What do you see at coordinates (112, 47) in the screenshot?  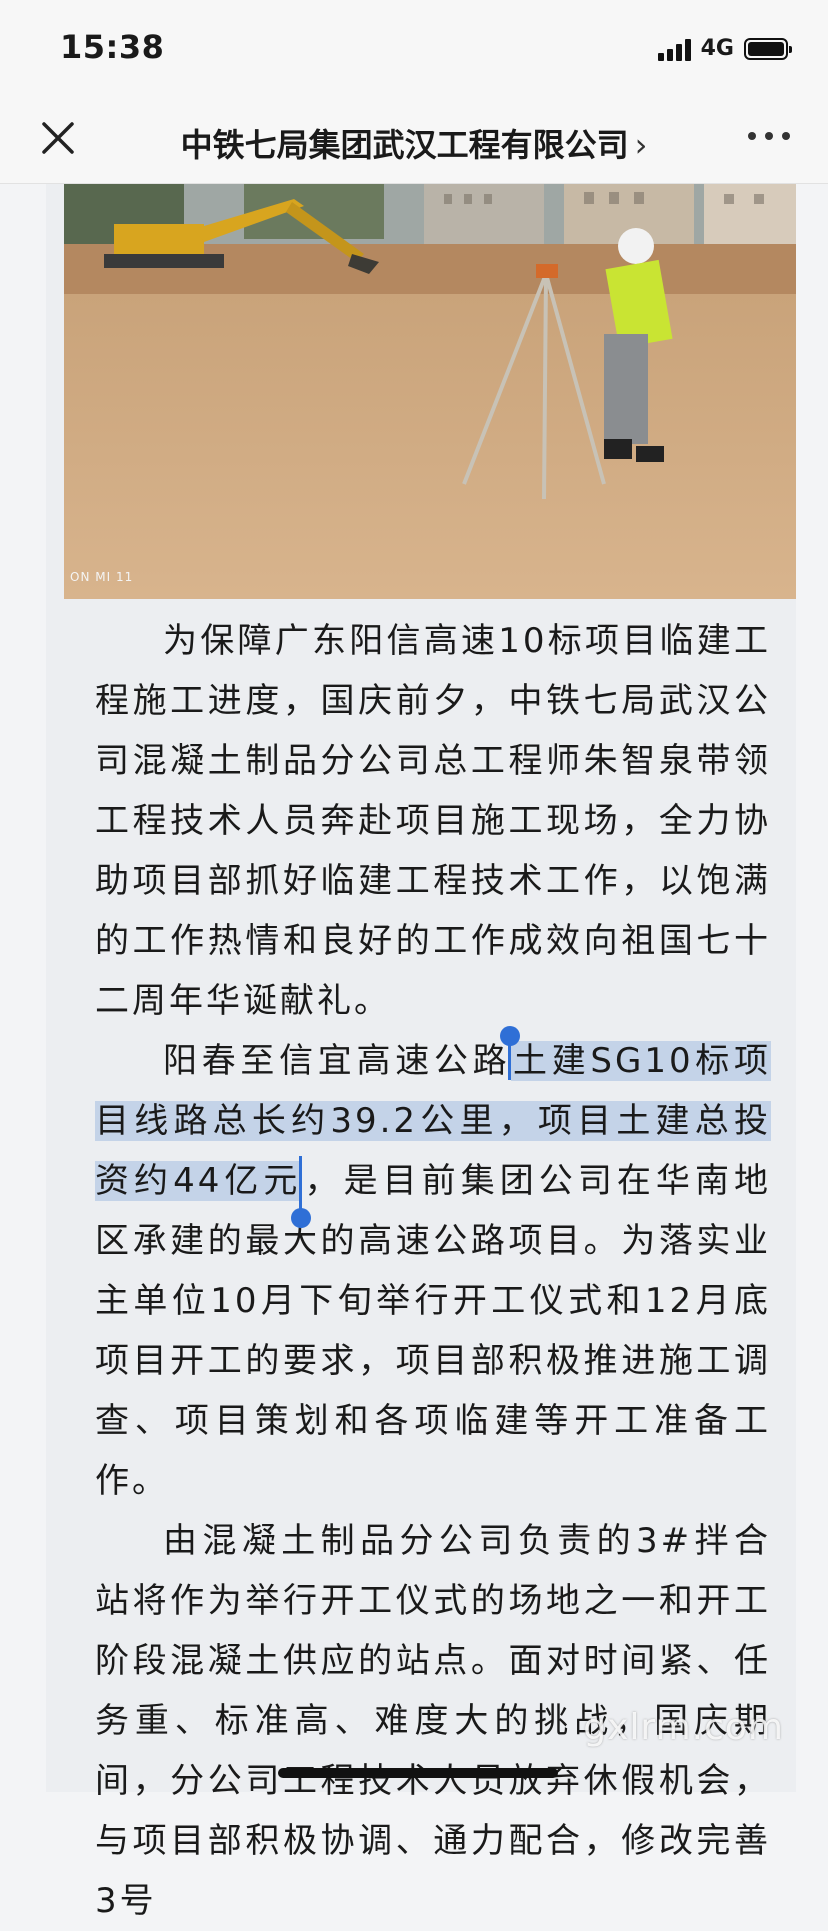 I see `status-time: 15:38` at bounding box center [112, 47].